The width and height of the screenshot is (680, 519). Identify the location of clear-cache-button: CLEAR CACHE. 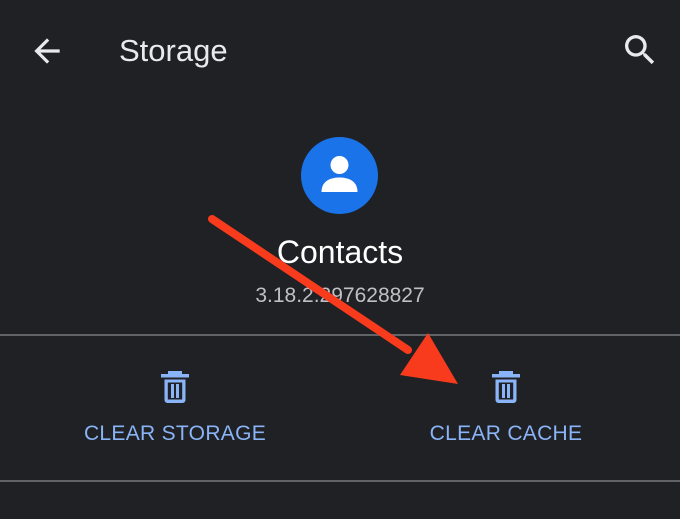
(506, 408).